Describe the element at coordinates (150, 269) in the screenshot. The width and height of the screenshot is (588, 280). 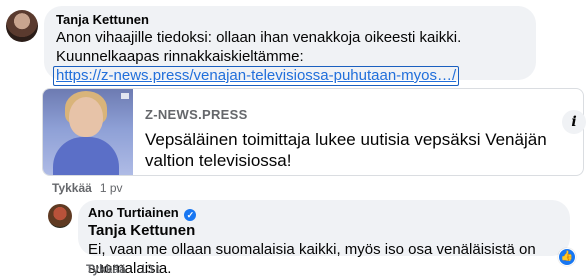
I see `reply-timestamp: 13 t` at that location.